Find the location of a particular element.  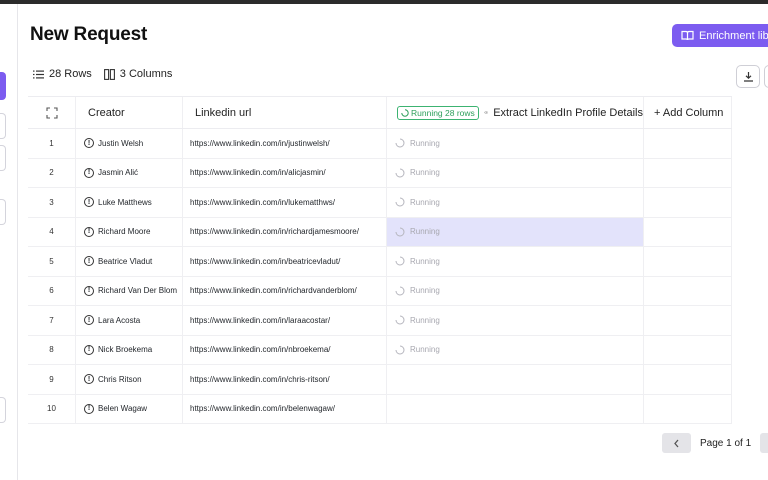

creator-name: Luke Matthews is located at coordinates (125, 202).